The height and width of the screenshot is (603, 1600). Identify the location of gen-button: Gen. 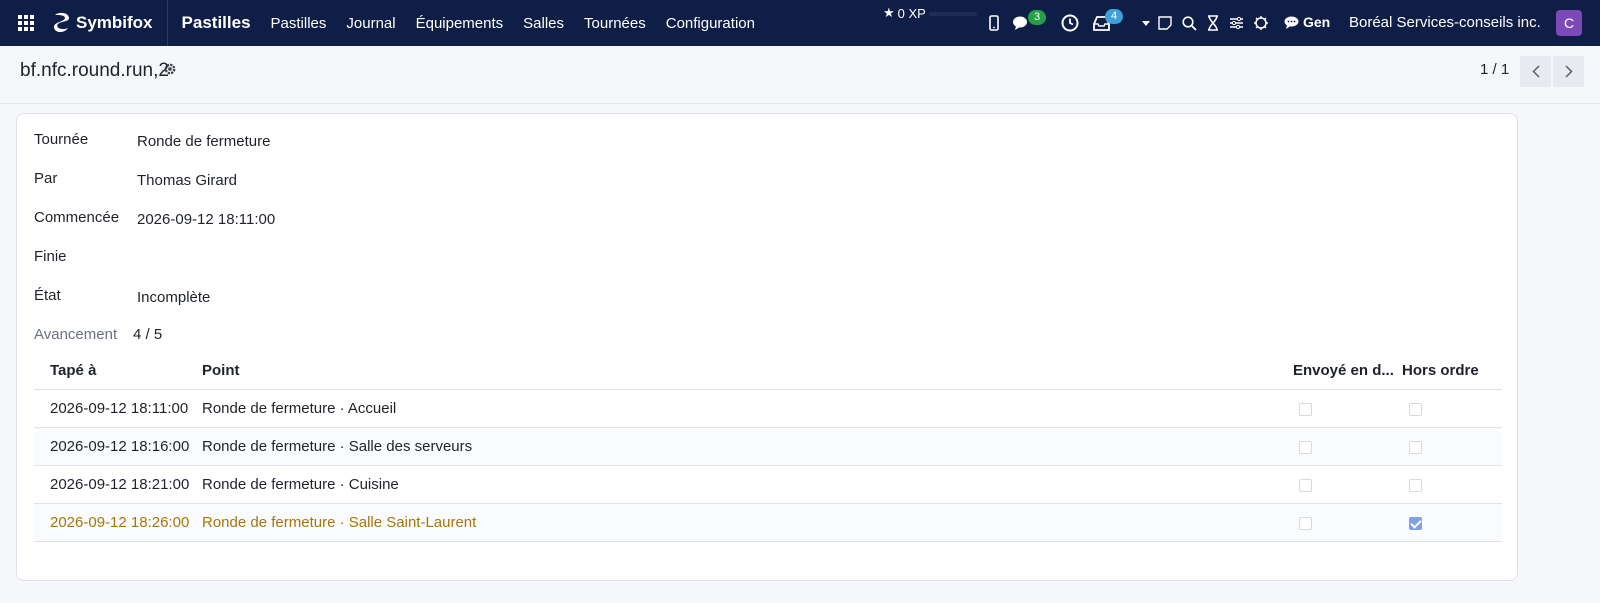
(1307, 22).